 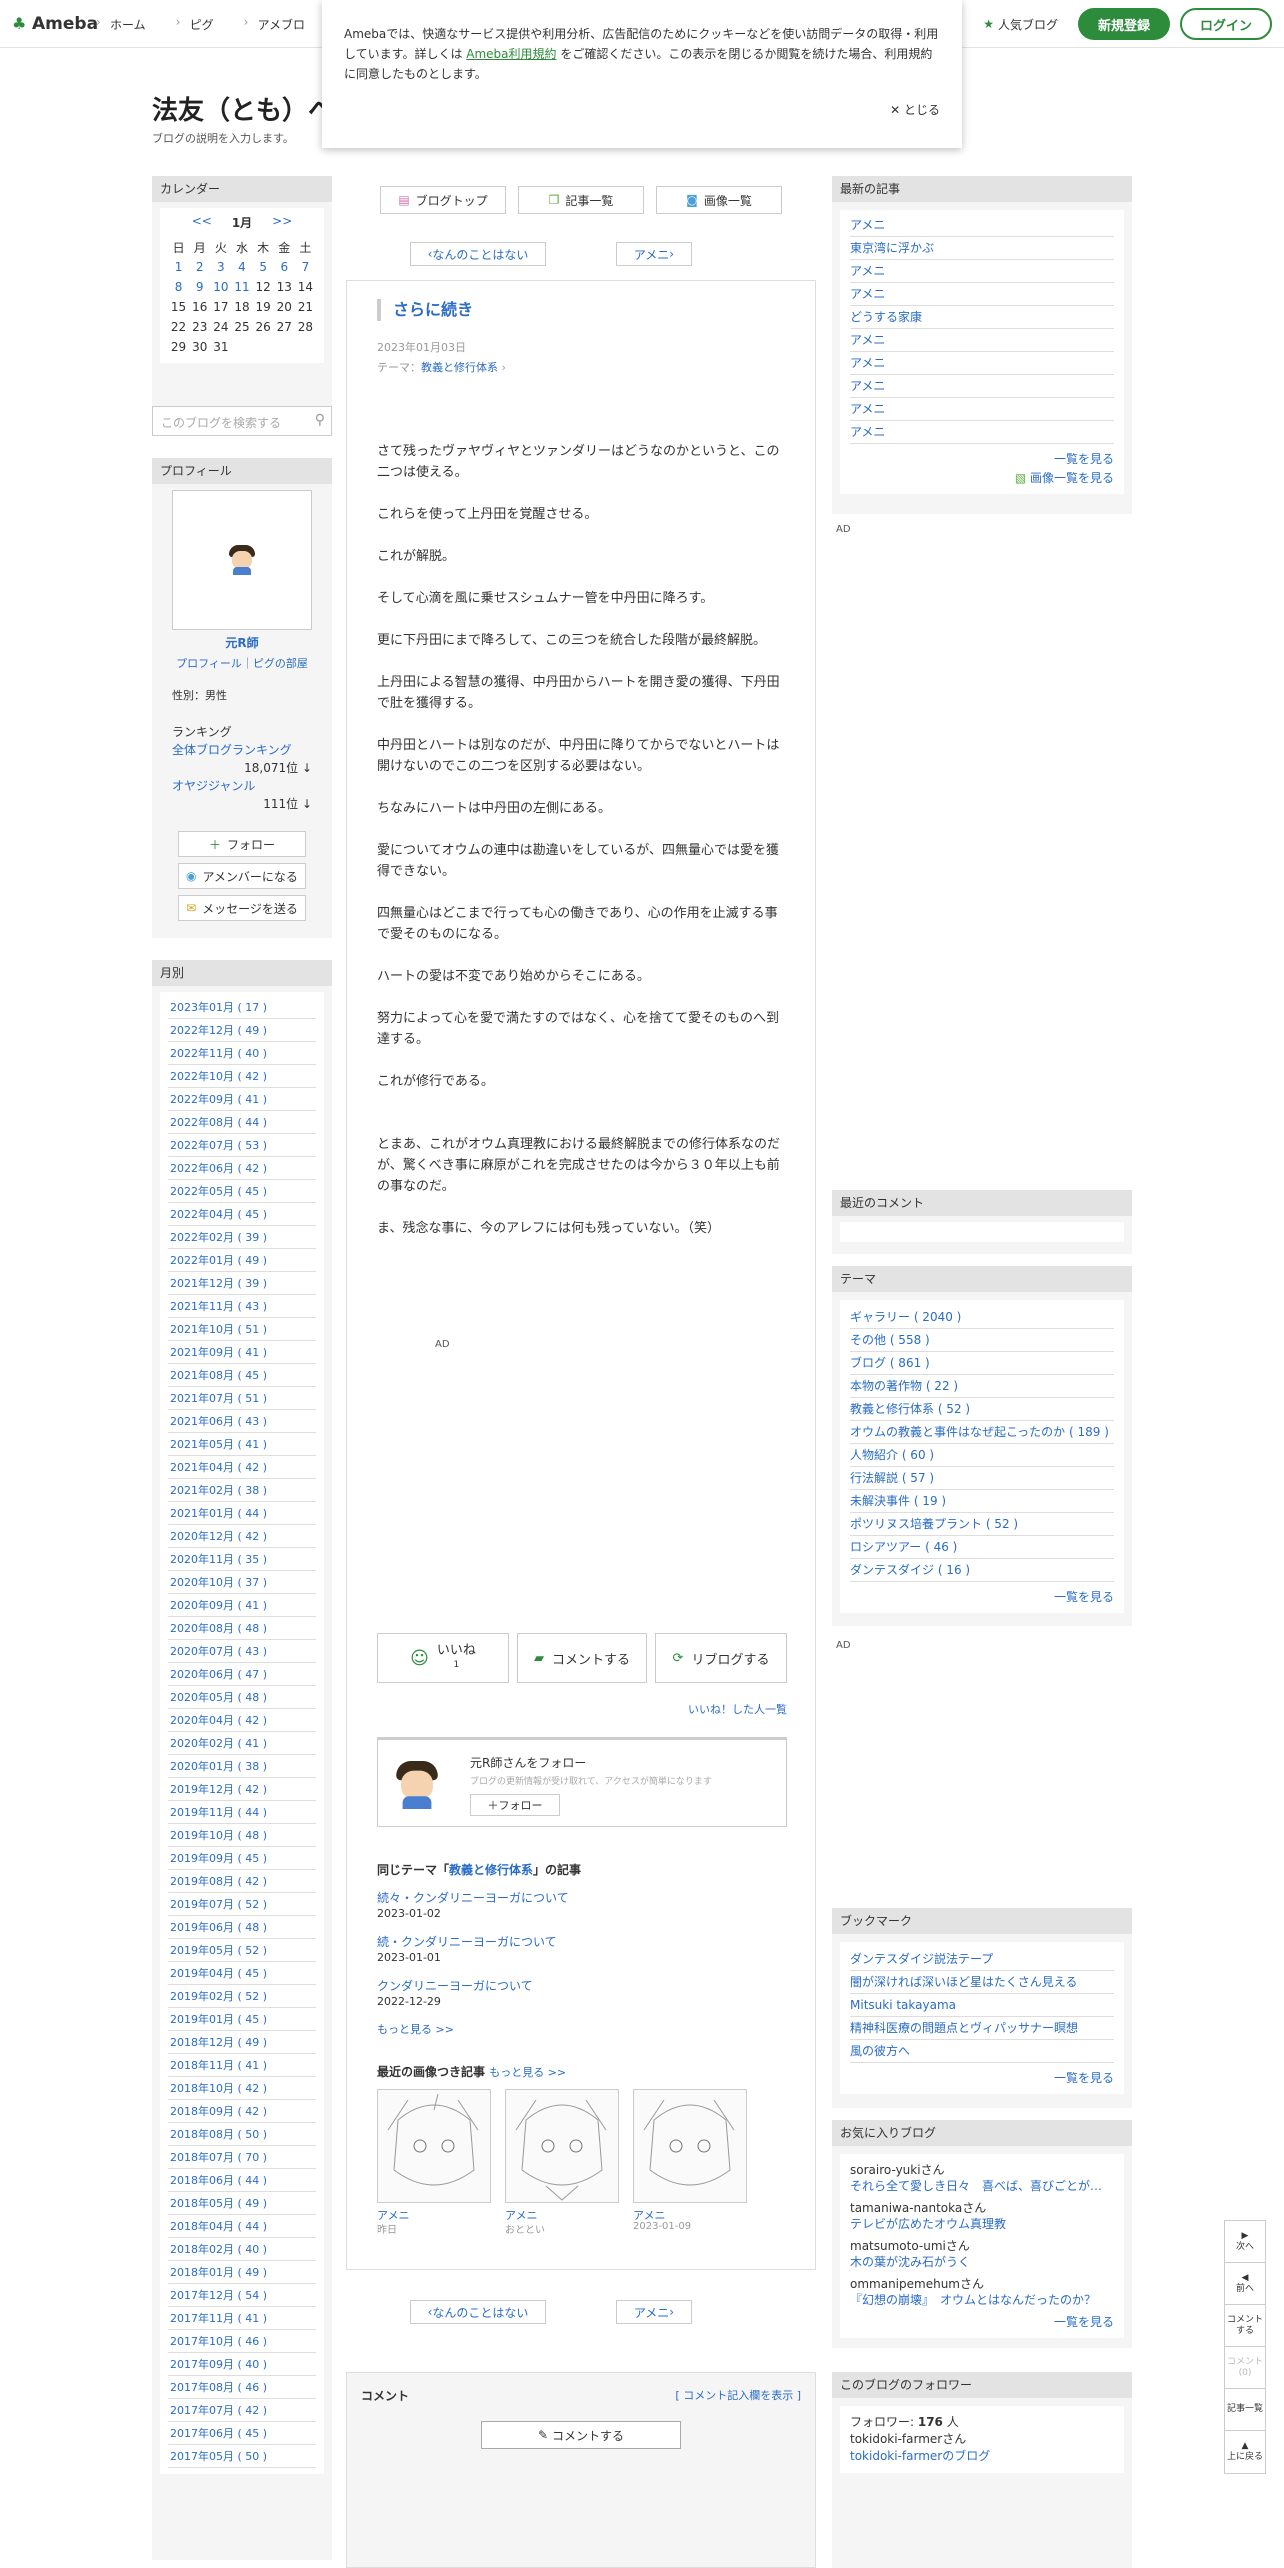 What do you see at coordinates (1245, 2284) in the screenshot?
I see `prev-button: ◀ 前へ` at bounding box center [1245, 2284].